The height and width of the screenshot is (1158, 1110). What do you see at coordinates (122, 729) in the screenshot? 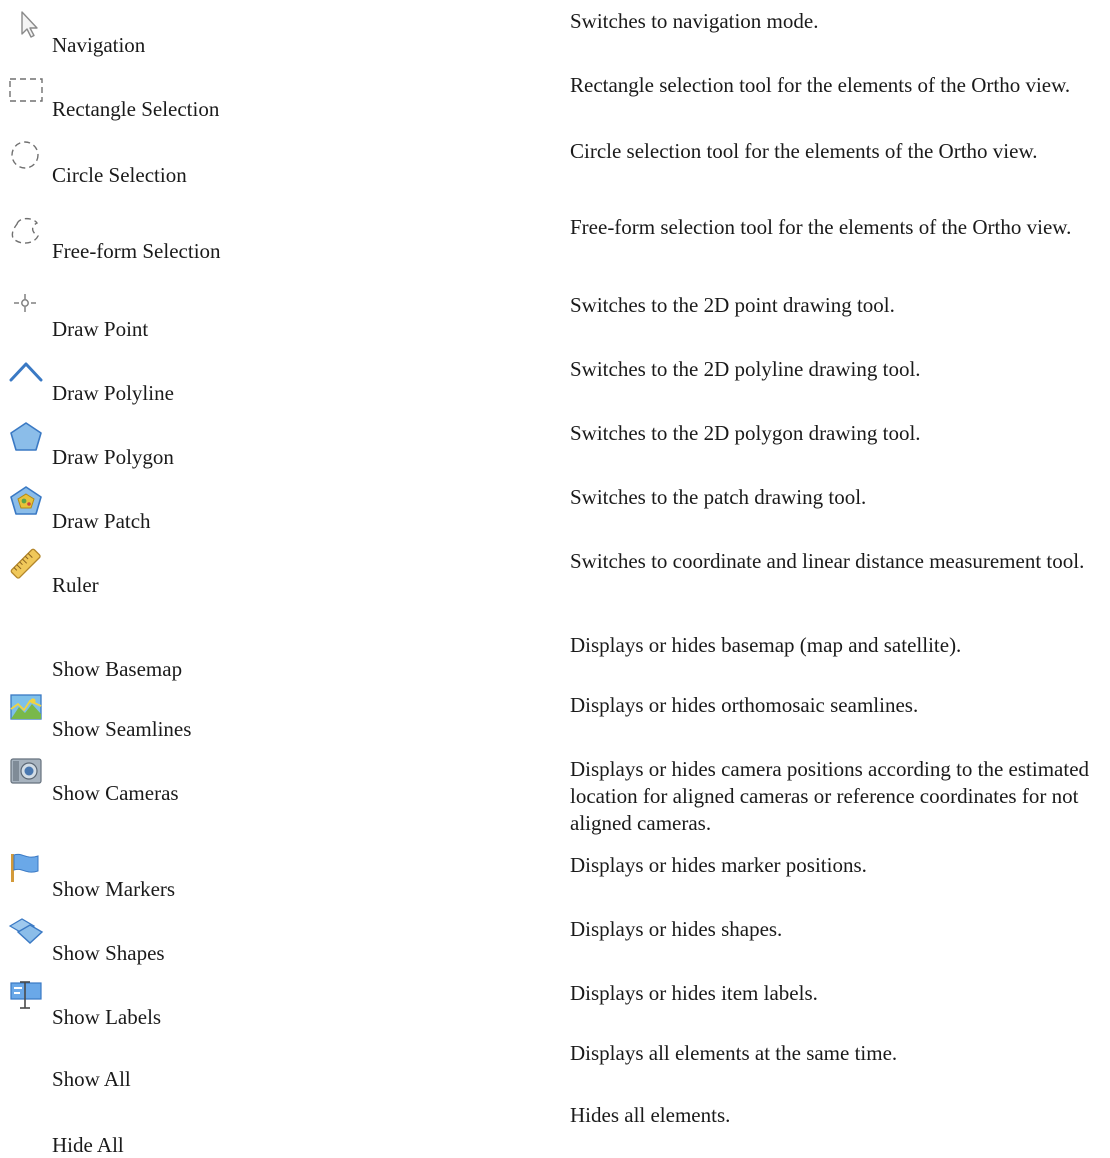
I see `tool-label: Show Seamlines` at bounding box center [122, 729].